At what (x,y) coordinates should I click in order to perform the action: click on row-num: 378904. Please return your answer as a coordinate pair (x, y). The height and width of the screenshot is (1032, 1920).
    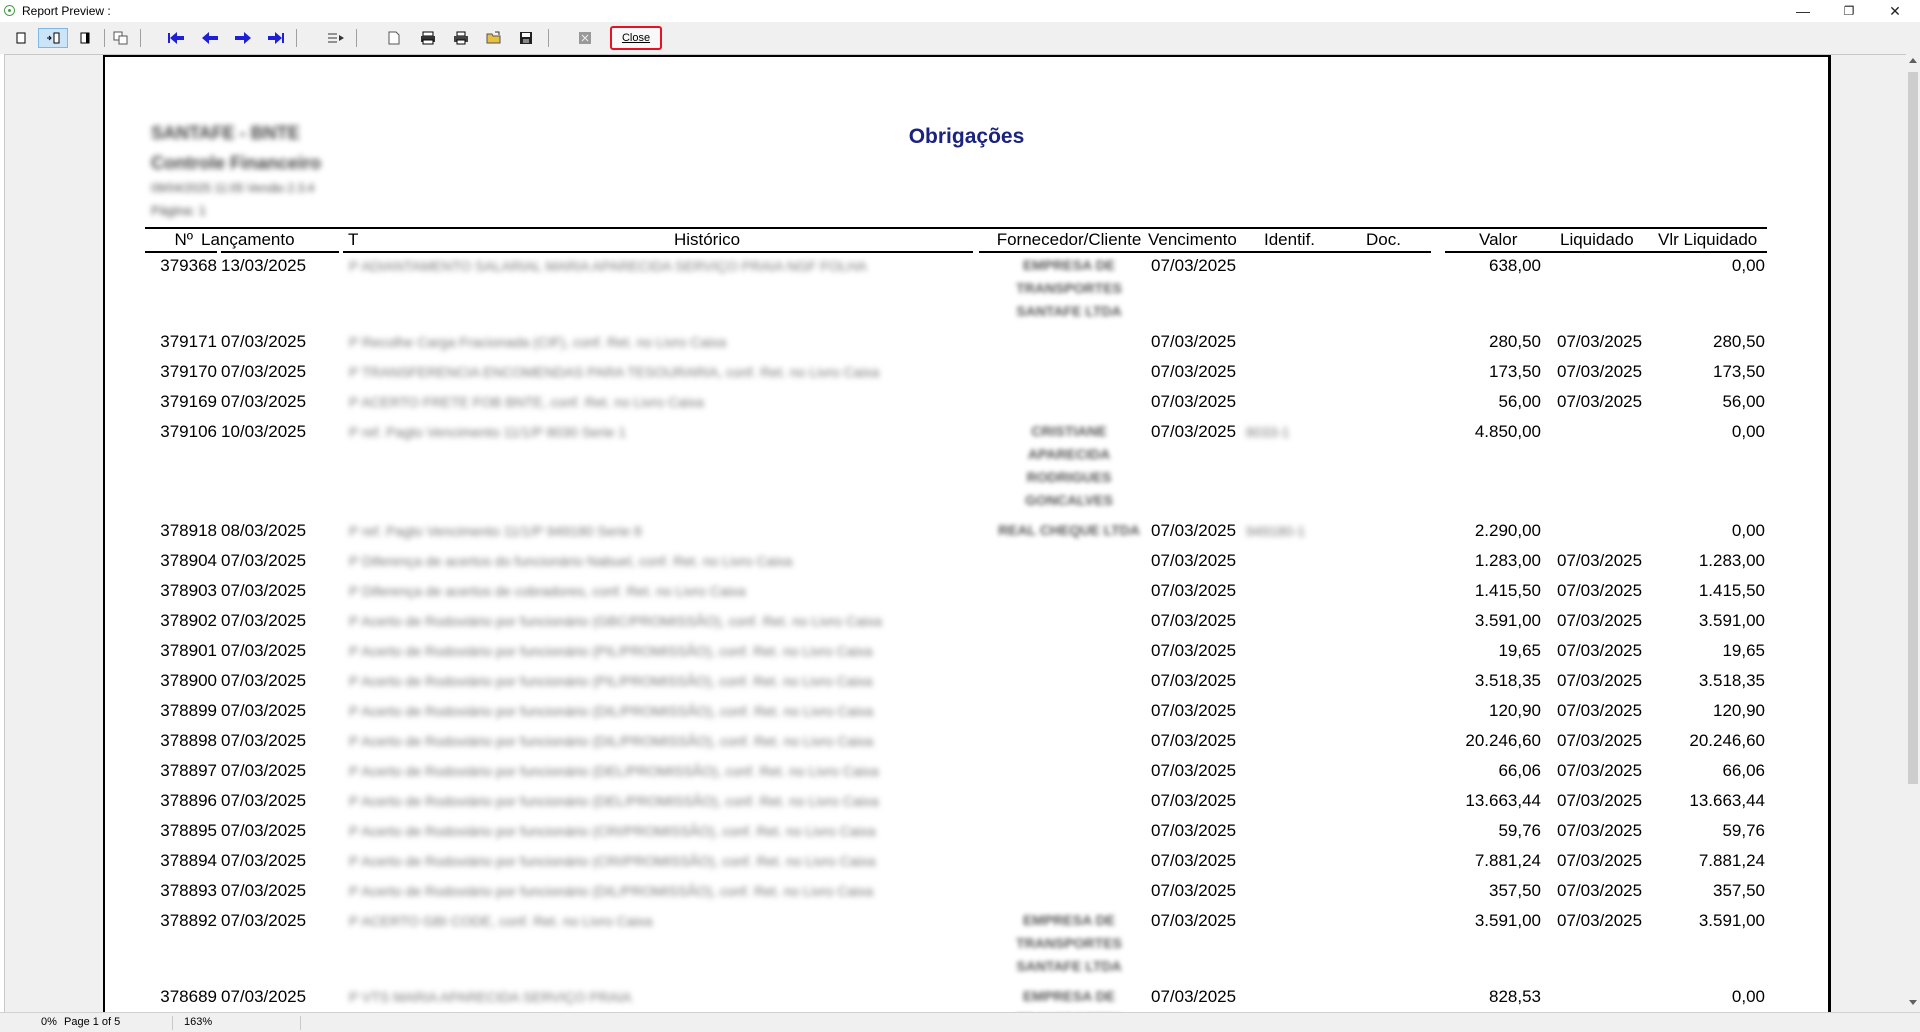
    Looking at the image, I should click on (188, 560).